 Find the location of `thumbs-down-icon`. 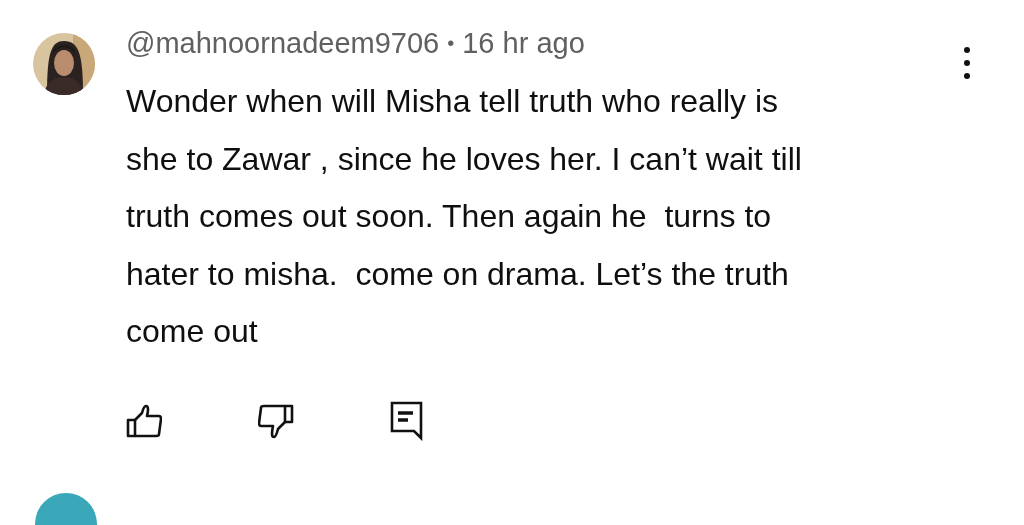

thumbs-down-icon is located at coordinates (276, 420).